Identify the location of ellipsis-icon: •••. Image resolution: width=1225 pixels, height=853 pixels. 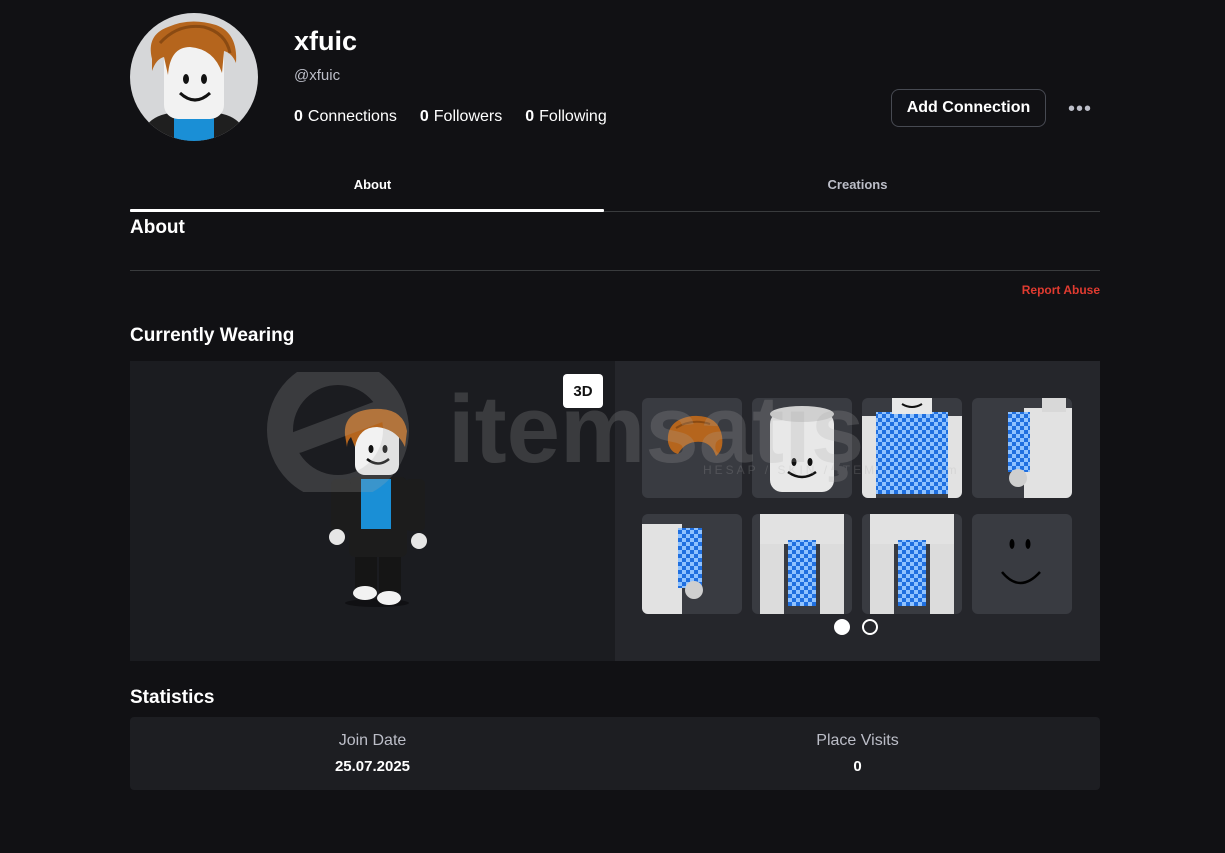
(1079, 108).